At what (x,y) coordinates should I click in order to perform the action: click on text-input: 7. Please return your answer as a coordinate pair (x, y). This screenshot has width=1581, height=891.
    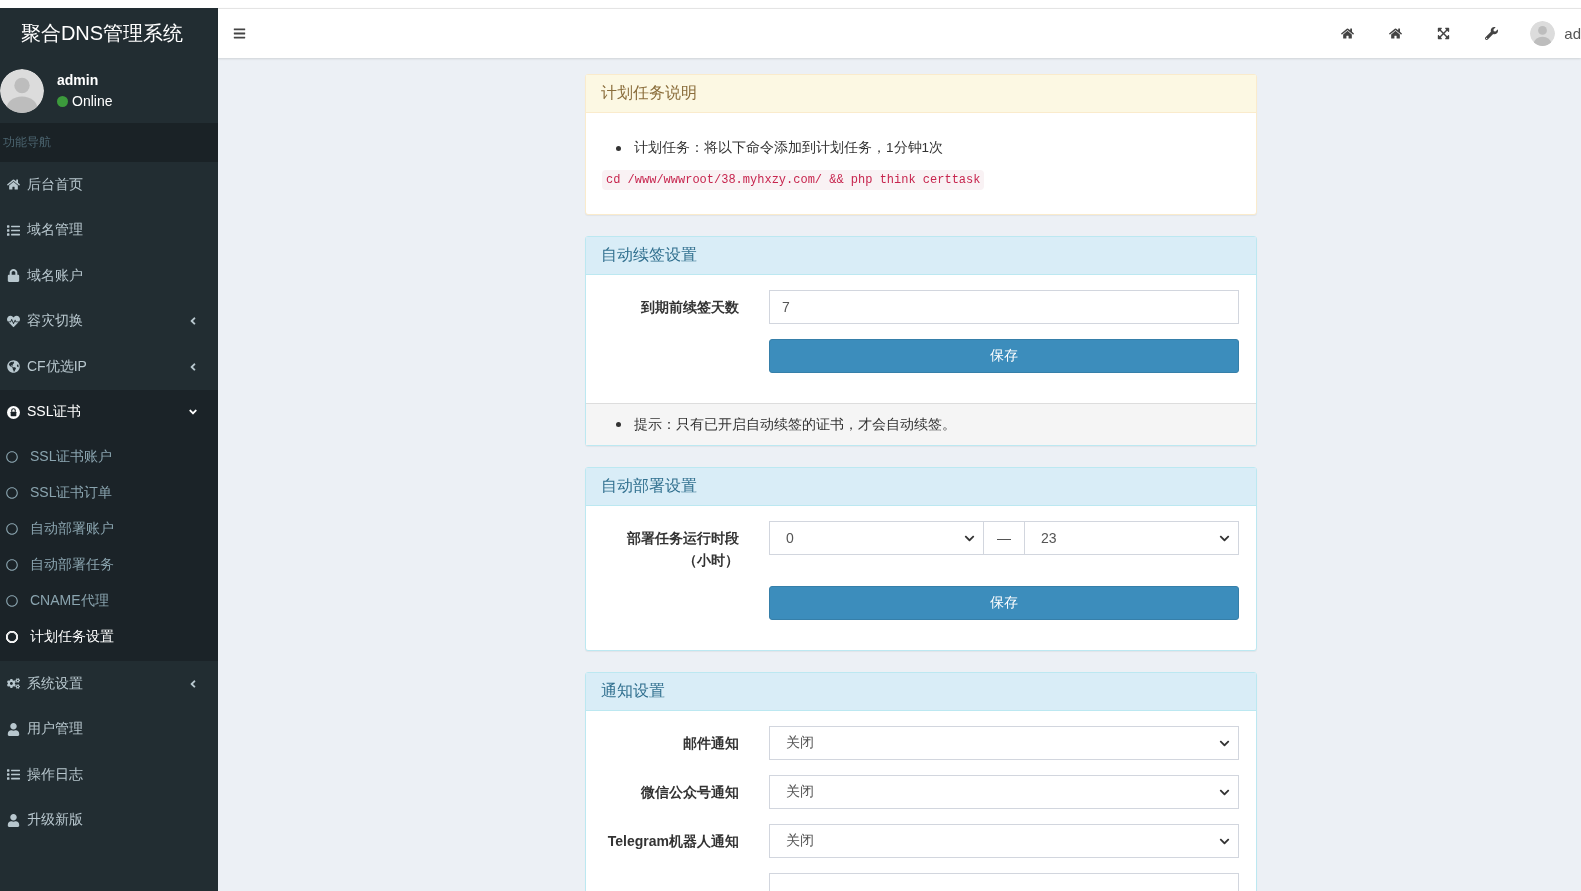
    Looking at the image, I should click on (1004, 307).